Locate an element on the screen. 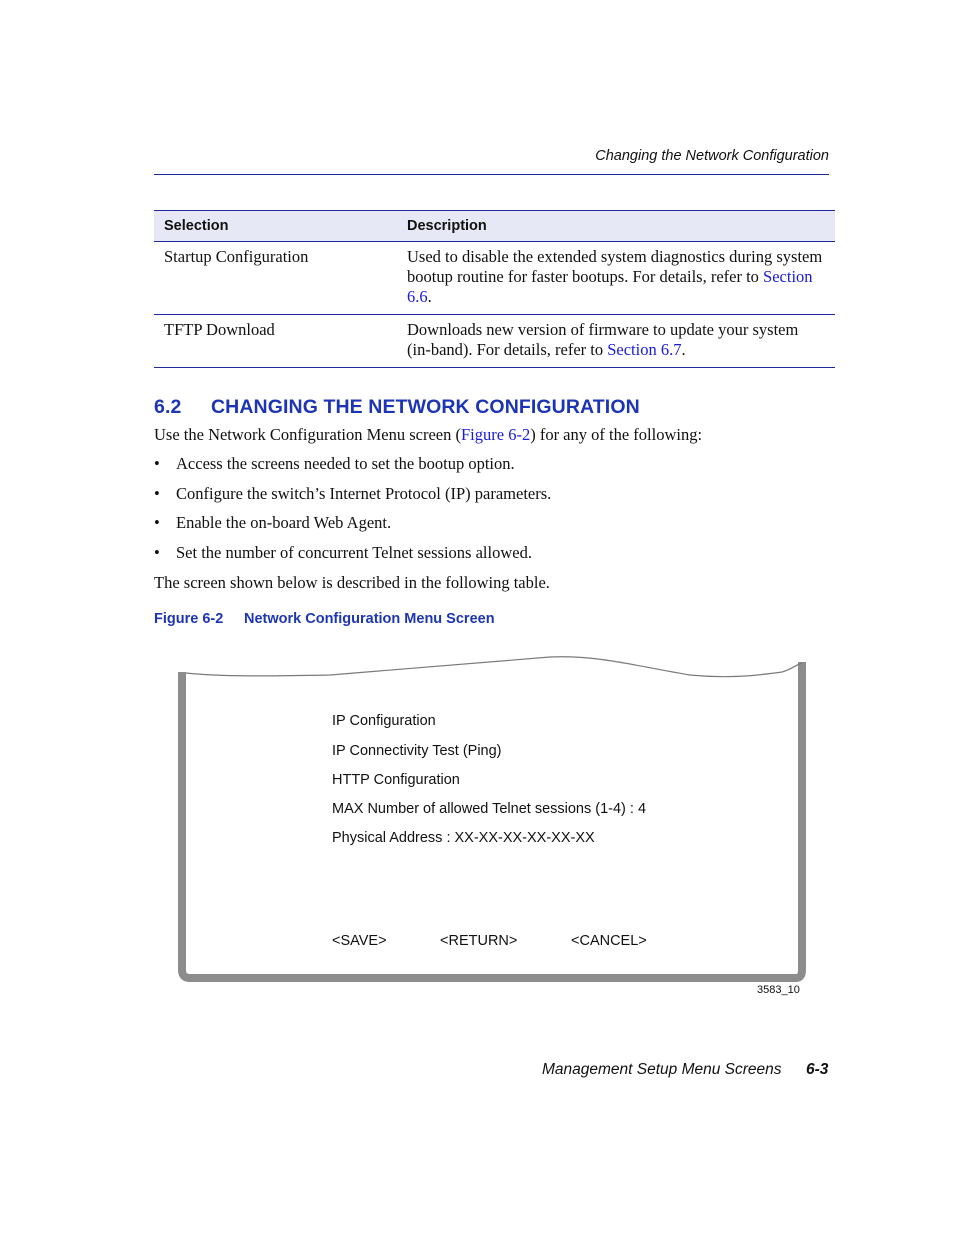 The image size is (954, 1235). menu-item-ip-configuration: IP Configuration is located at coordinates (384, 721).